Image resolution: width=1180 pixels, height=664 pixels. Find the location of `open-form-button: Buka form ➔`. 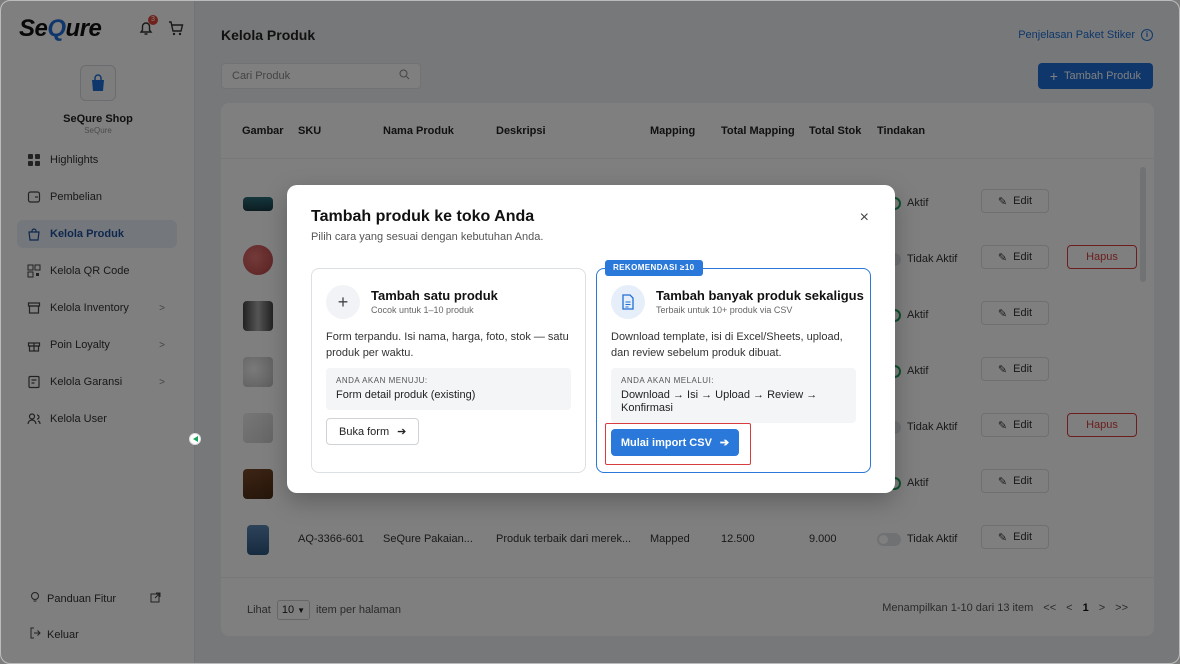

open-form-button: Buka form ➔ is located at coordinates (373, 431).